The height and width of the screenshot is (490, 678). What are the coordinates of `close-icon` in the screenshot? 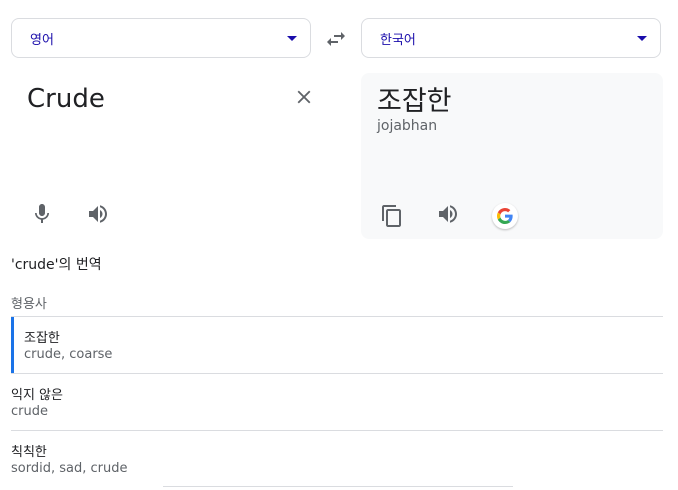 It's located at (304, 97).